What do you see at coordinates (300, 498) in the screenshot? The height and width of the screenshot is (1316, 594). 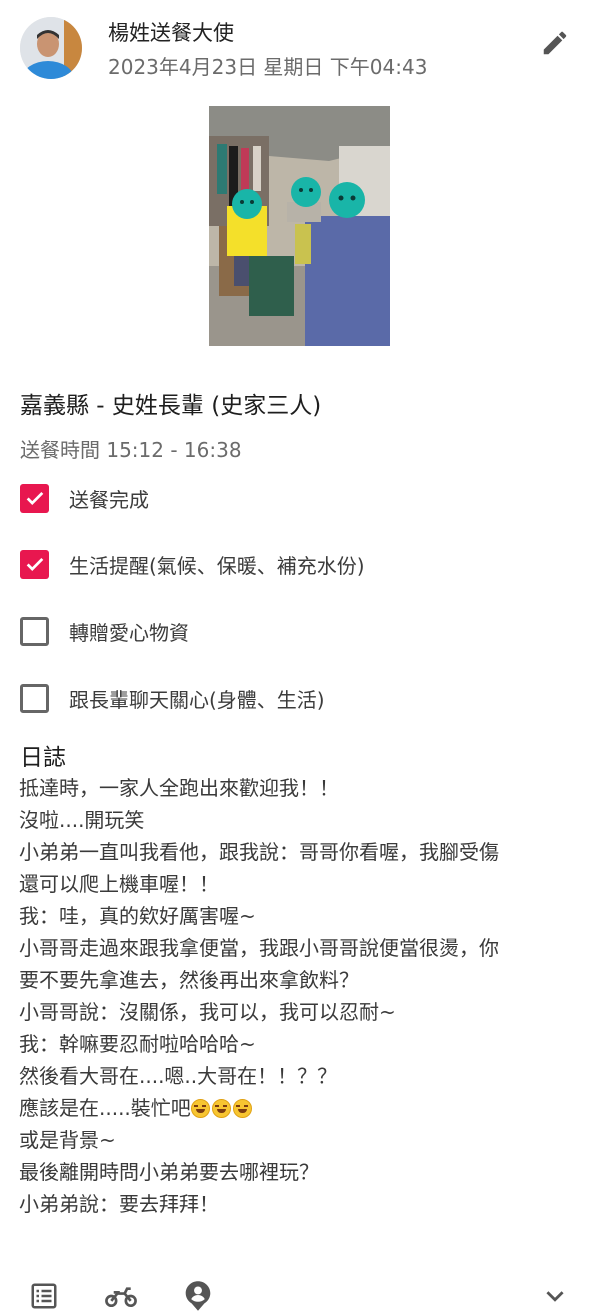 I see `checklist-item-delivery-done: 送餐完成` at bounding box center [300, 498].